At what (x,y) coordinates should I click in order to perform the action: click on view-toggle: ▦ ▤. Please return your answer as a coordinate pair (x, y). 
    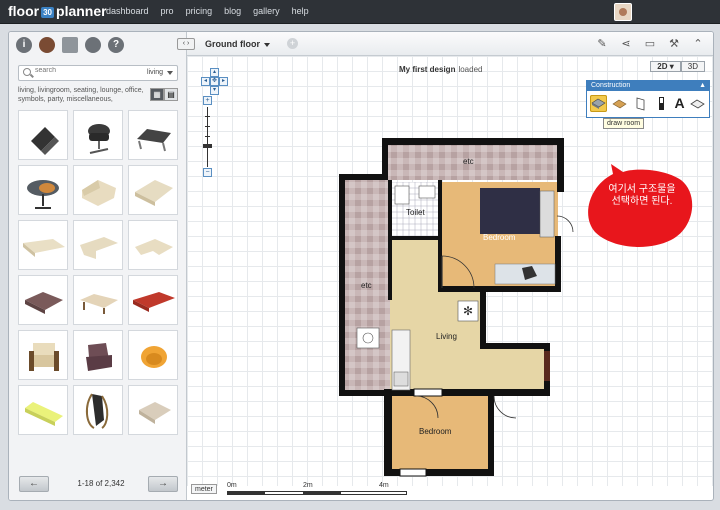
    Looking at the image, I should click on (164, 94).